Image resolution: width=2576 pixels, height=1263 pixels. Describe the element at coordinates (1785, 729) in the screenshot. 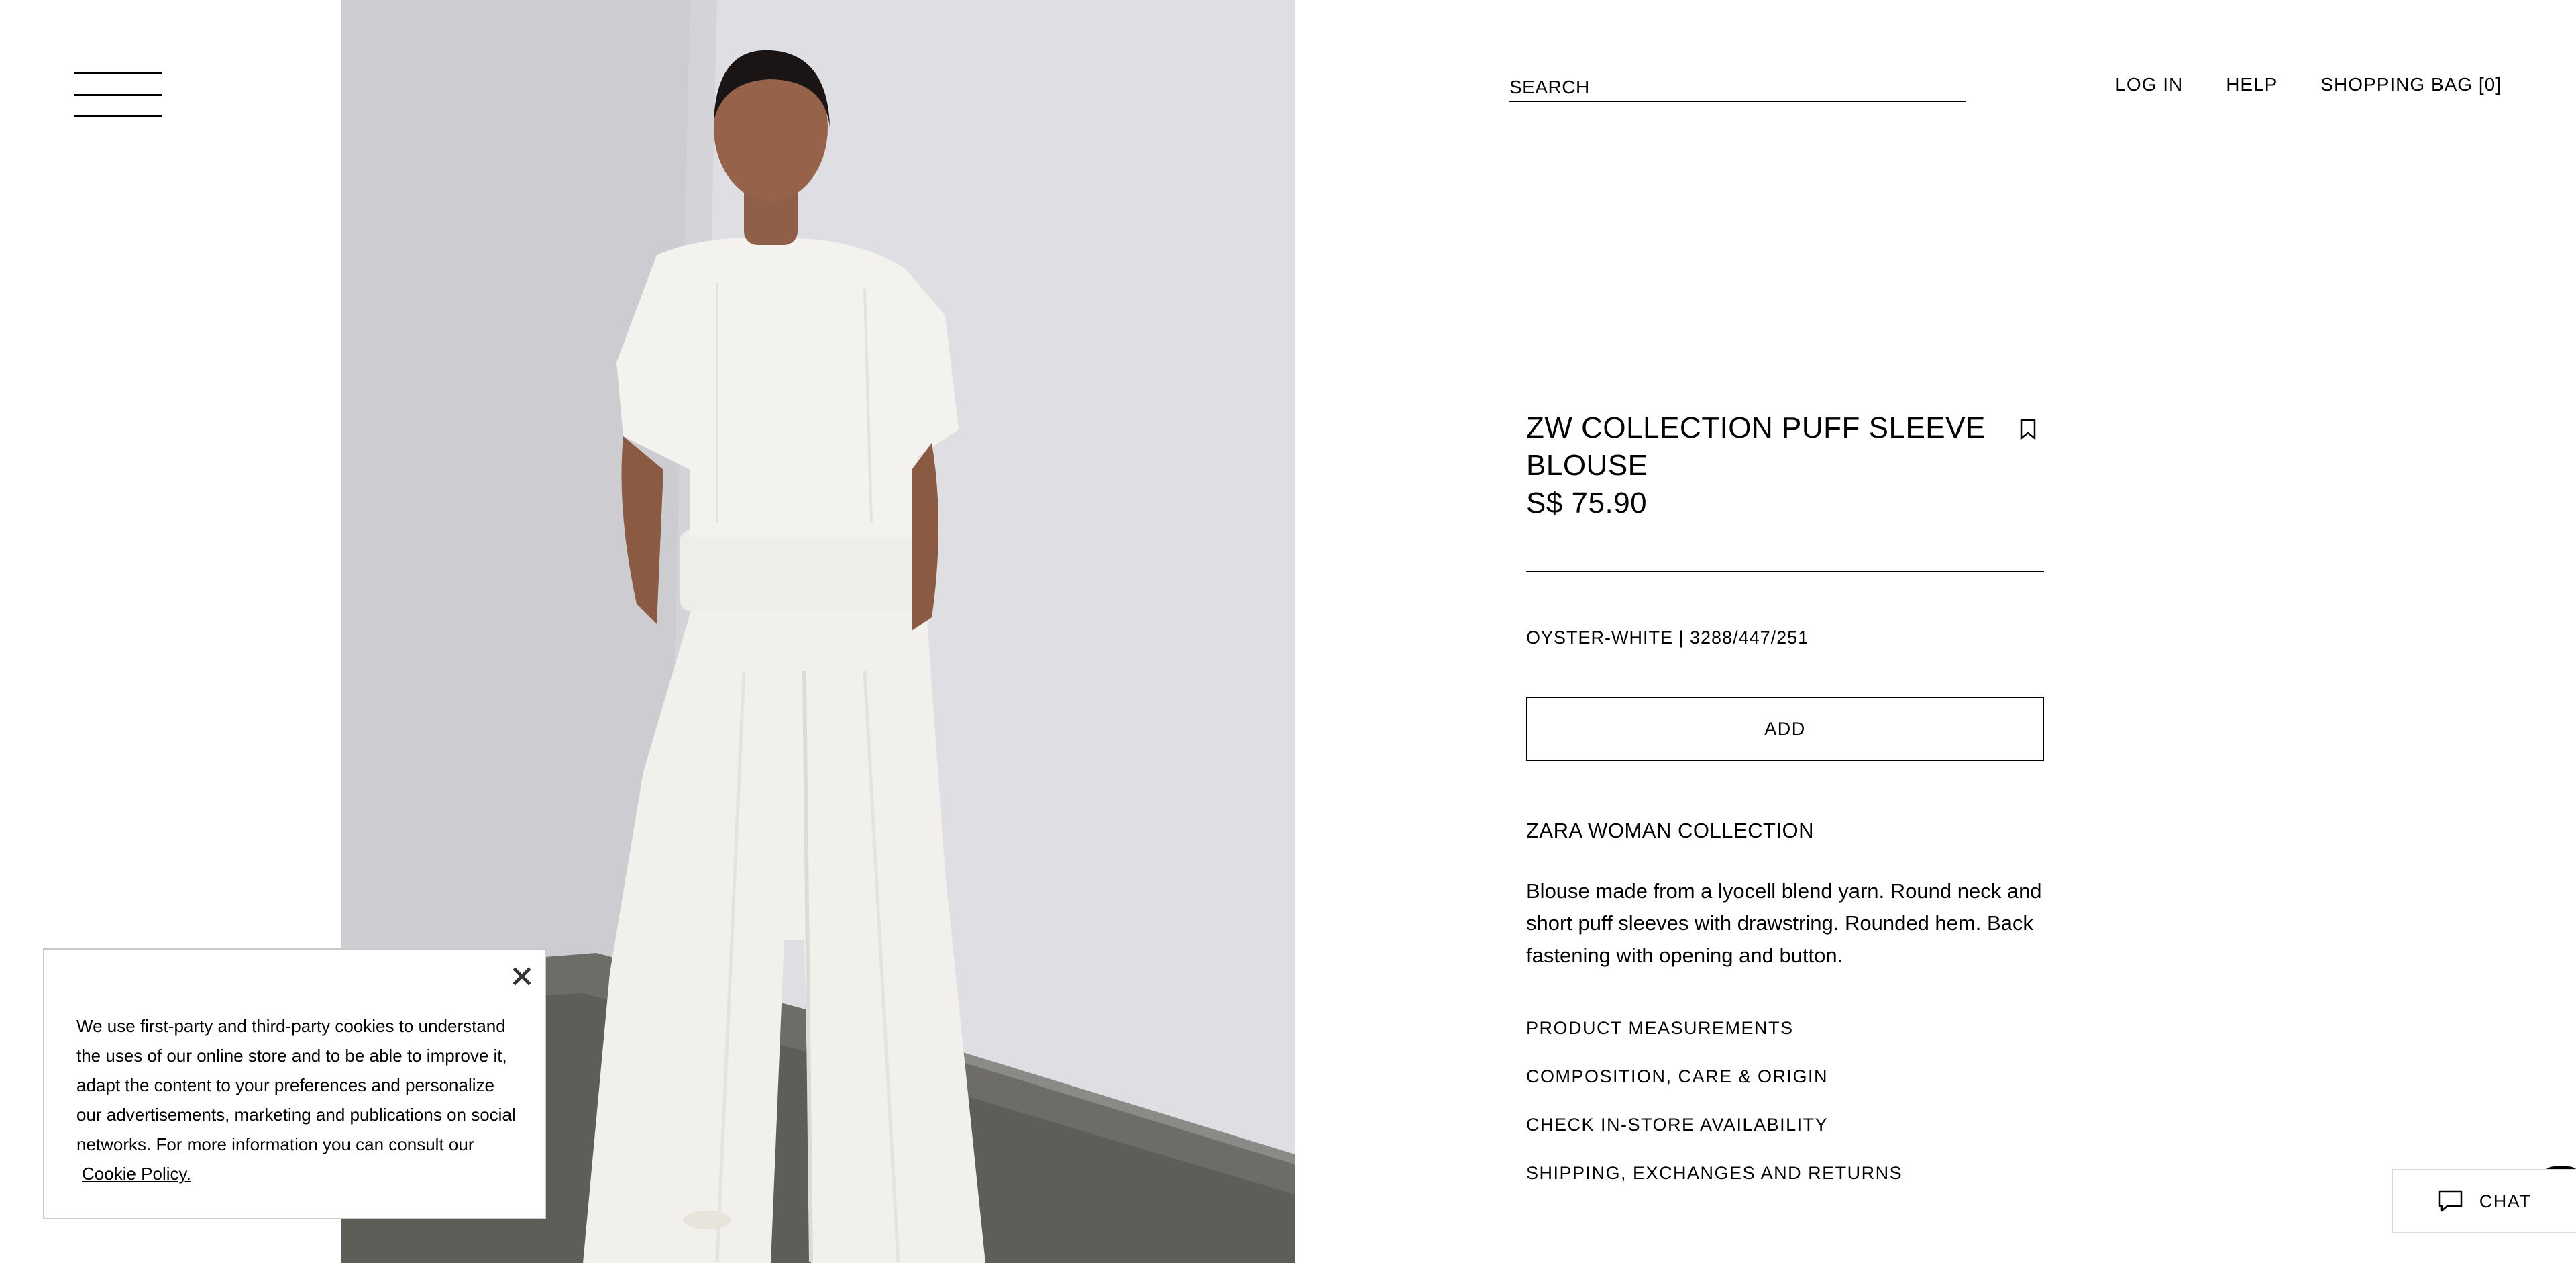

I see `add-to-bag-button: ADD` at that location.